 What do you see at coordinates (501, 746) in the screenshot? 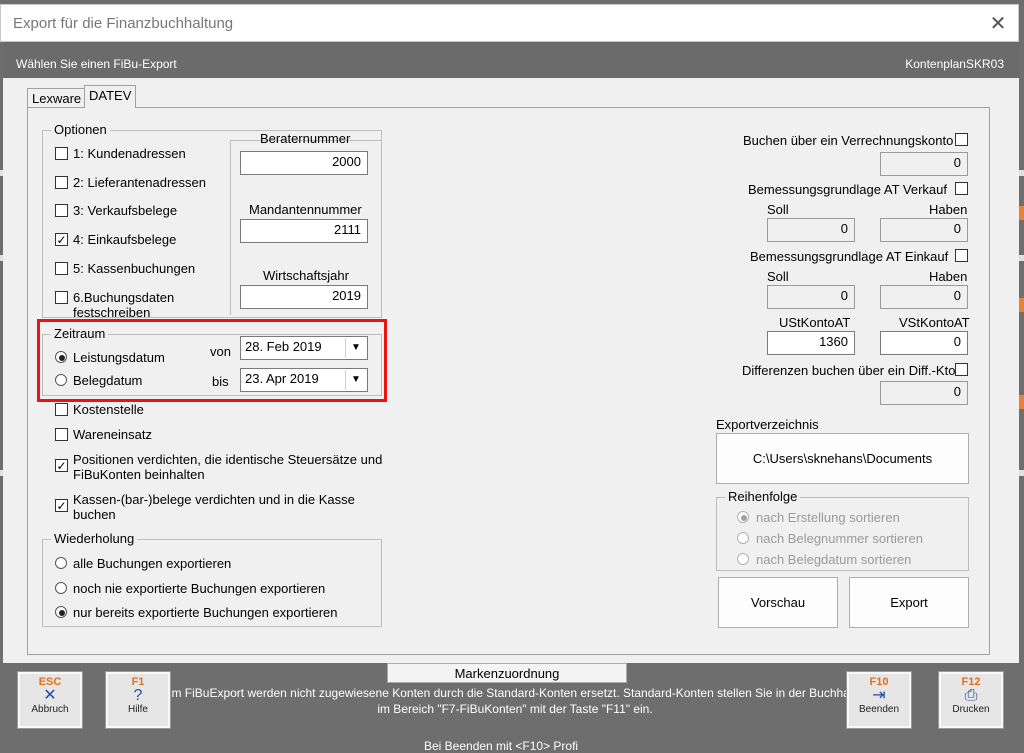
I see `footer-hint: Bei Beenden mit <F10> Profi` at bounding box center [501, 746].